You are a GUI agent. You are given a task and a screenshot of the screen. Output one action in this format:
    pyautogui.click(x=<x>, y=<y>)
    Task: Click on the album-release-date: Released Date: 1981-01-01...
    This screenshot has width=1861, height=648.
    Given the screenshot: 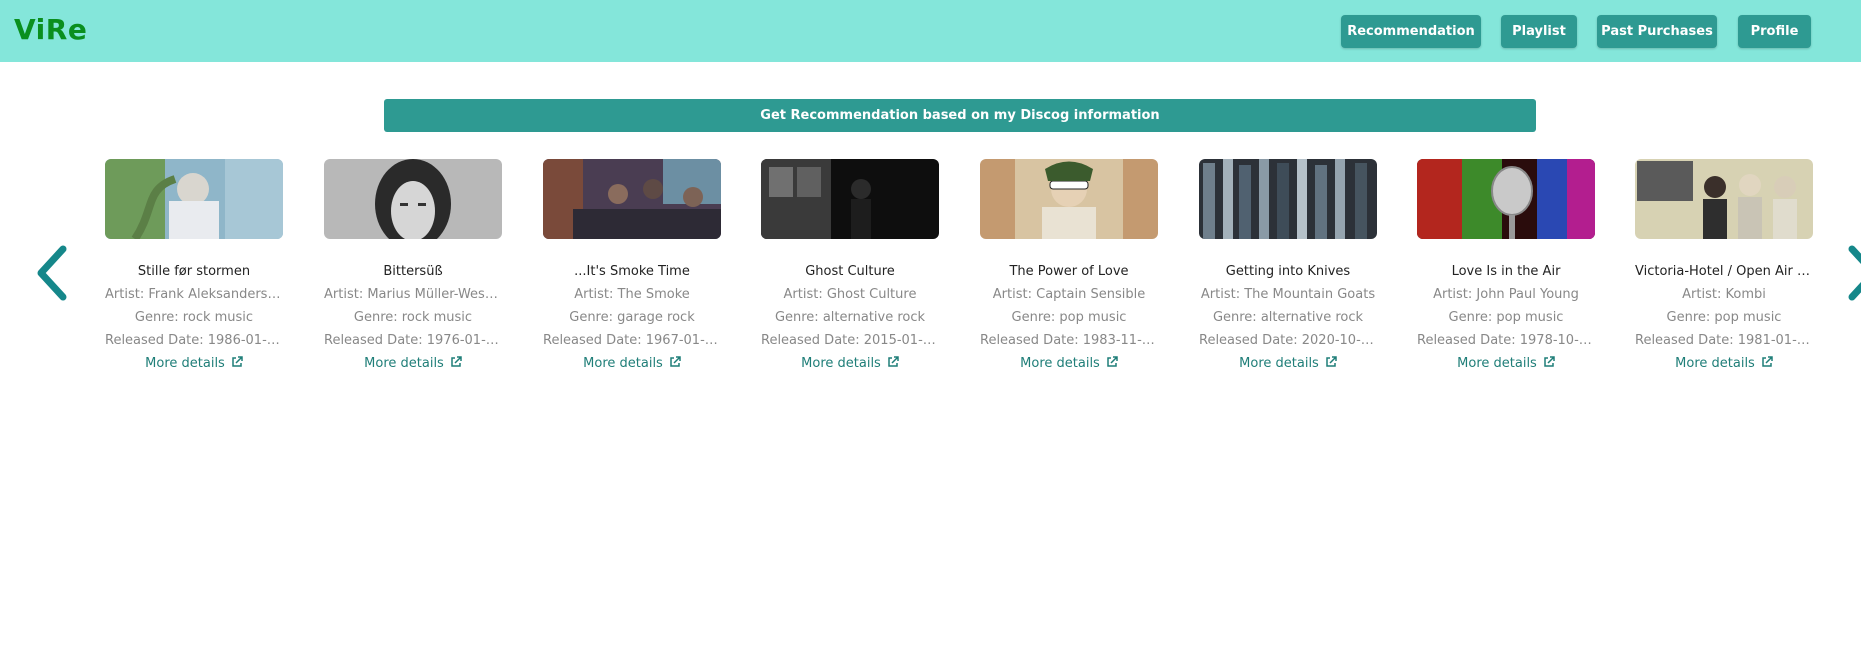 What is the action you would take?
    pyautogui.click(x=1724, y=340)
    